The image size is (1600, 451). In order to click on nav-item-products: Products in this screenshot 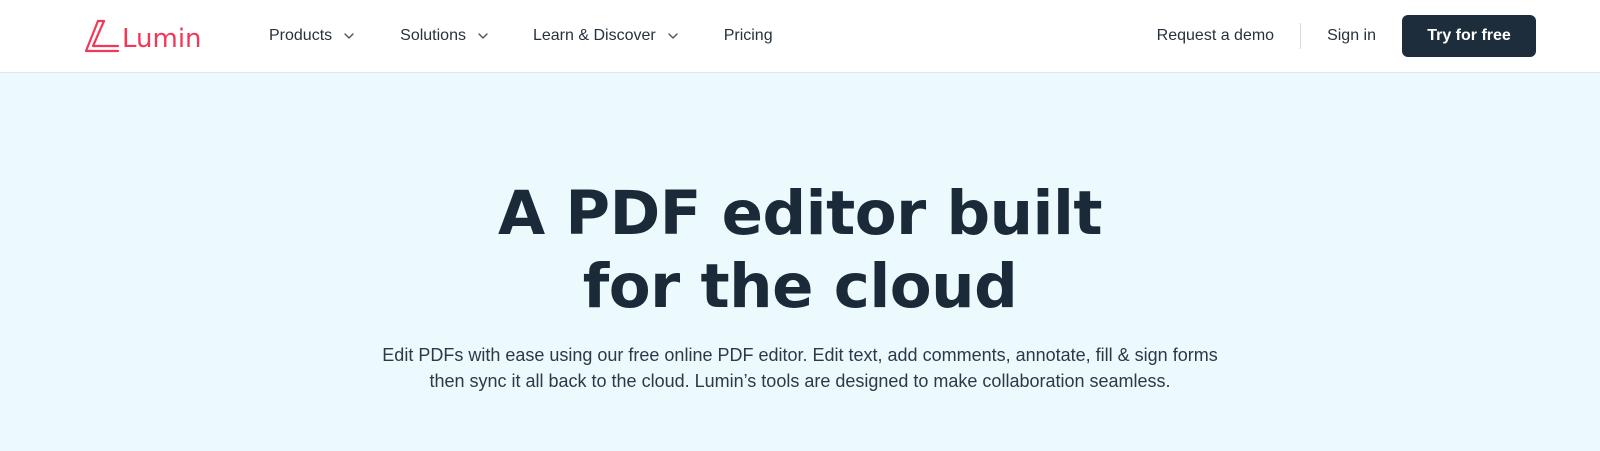, I will do `click(312, 36)`.